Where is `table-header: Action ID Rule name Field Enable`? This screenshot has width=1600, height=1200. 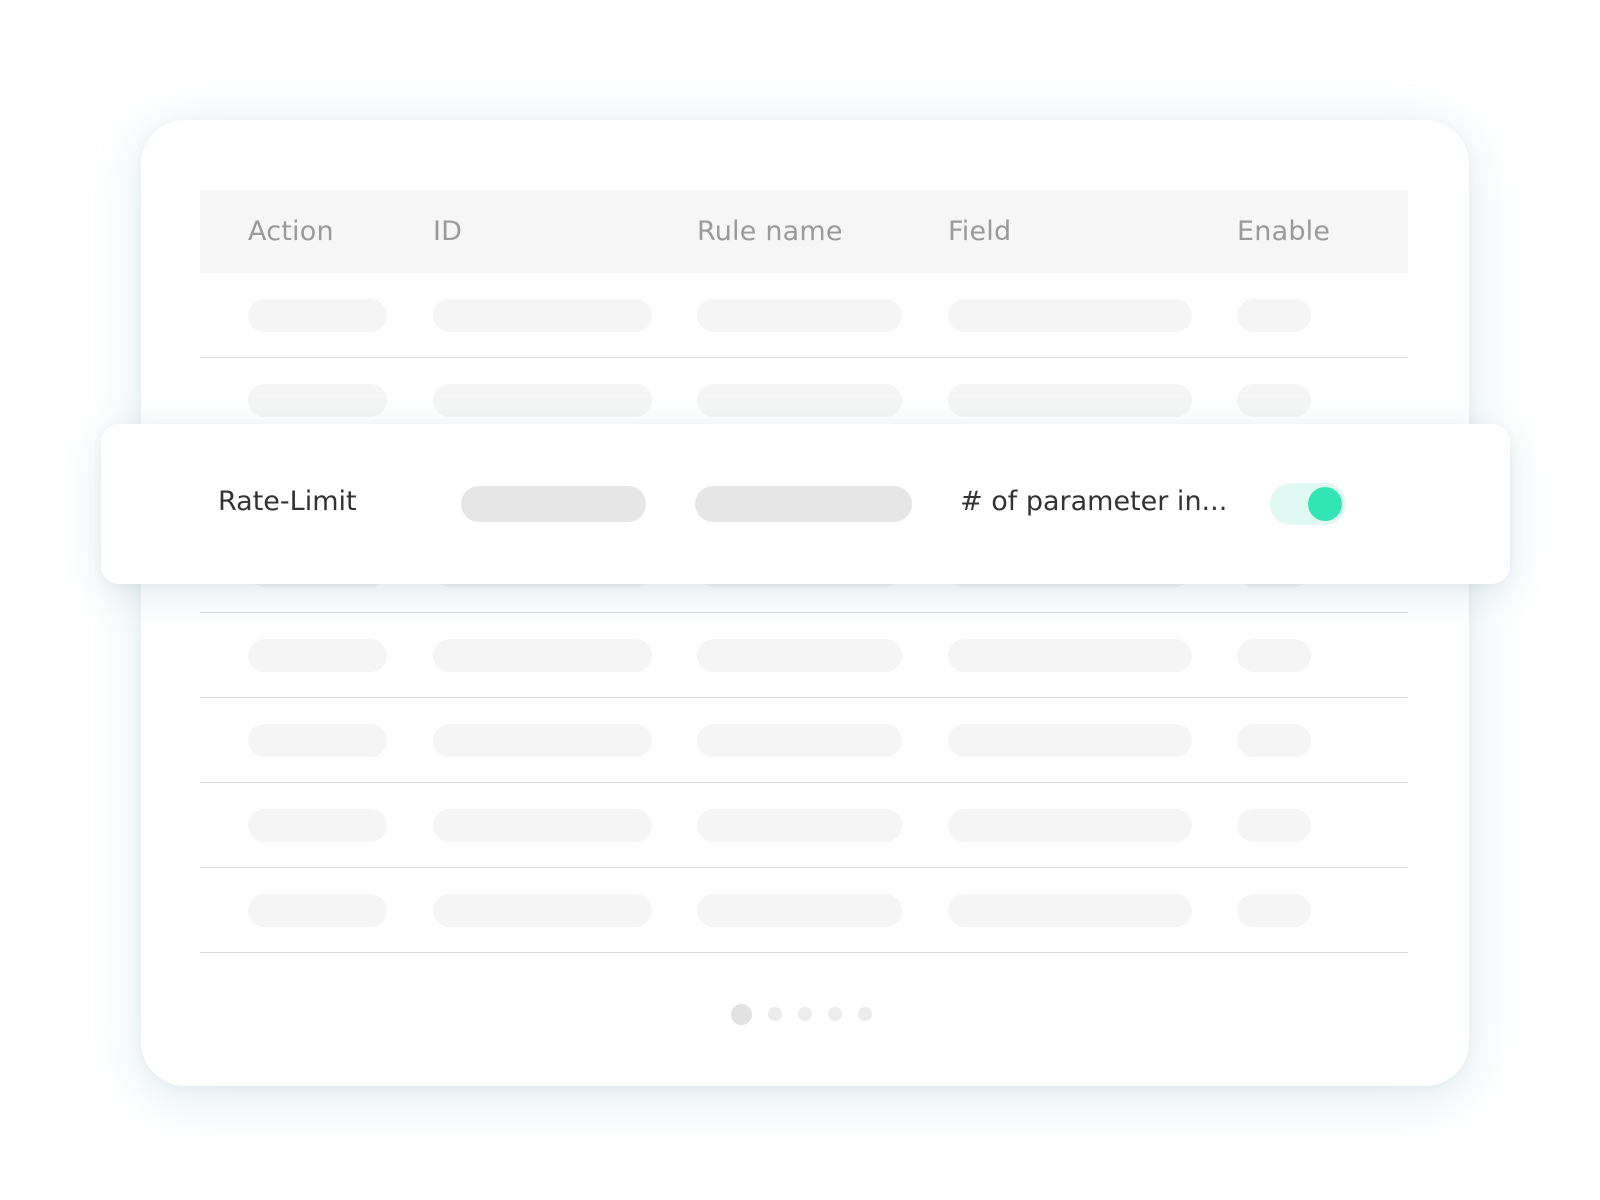
table-header: Action ID Rule name Field Enable is located at coordinates (804, 231).